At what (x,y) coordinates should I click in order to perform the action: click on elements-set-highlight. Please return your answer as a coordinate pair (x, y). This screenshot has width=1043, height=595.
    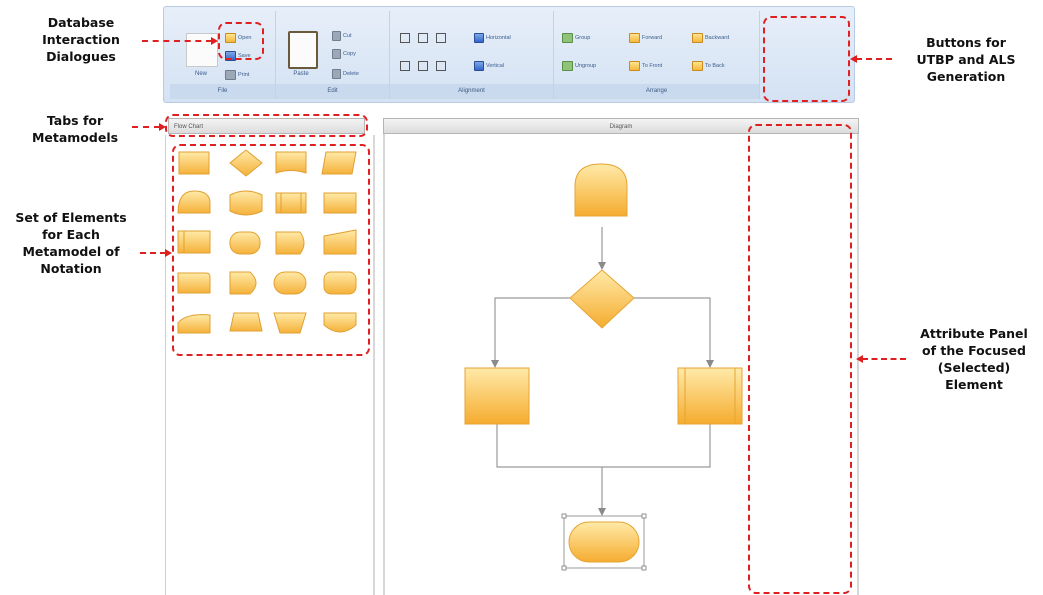
    Looking at the image, I should click on (271, 250).